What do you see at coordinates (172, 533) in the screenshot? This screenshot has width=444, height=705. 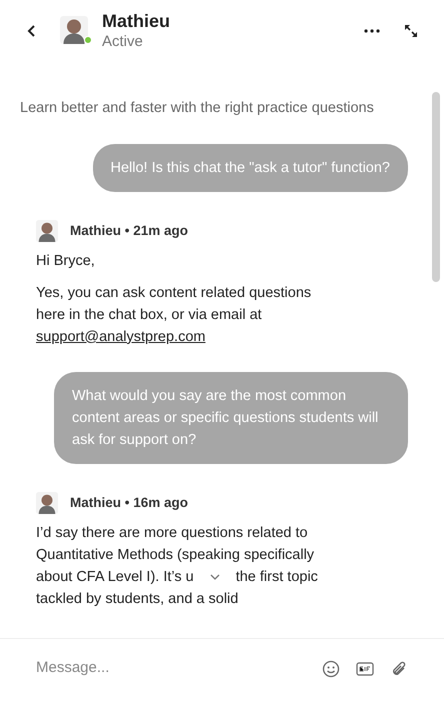 I see `message-text: I’d say there are more questions related to` at bounding box center [172, 533].